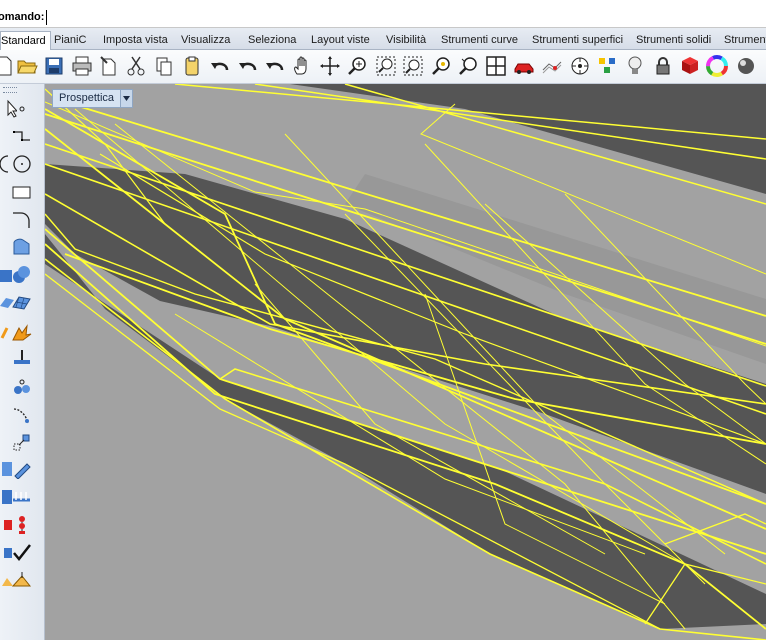 This screenshot has height=640, width=766. I want to click on rectangle-icon, so click(21, 192).